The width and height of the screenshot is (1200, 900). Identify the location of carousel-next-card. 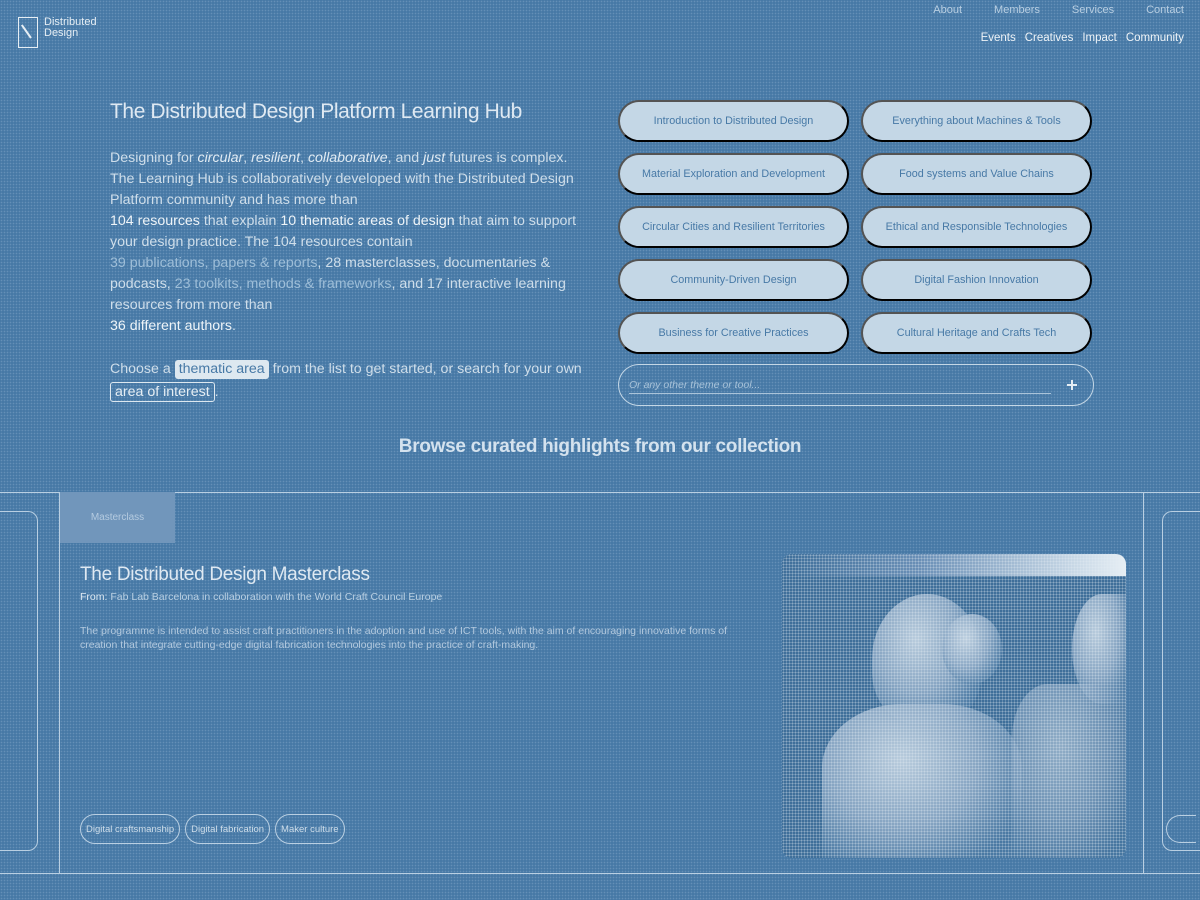
(1181, 681).